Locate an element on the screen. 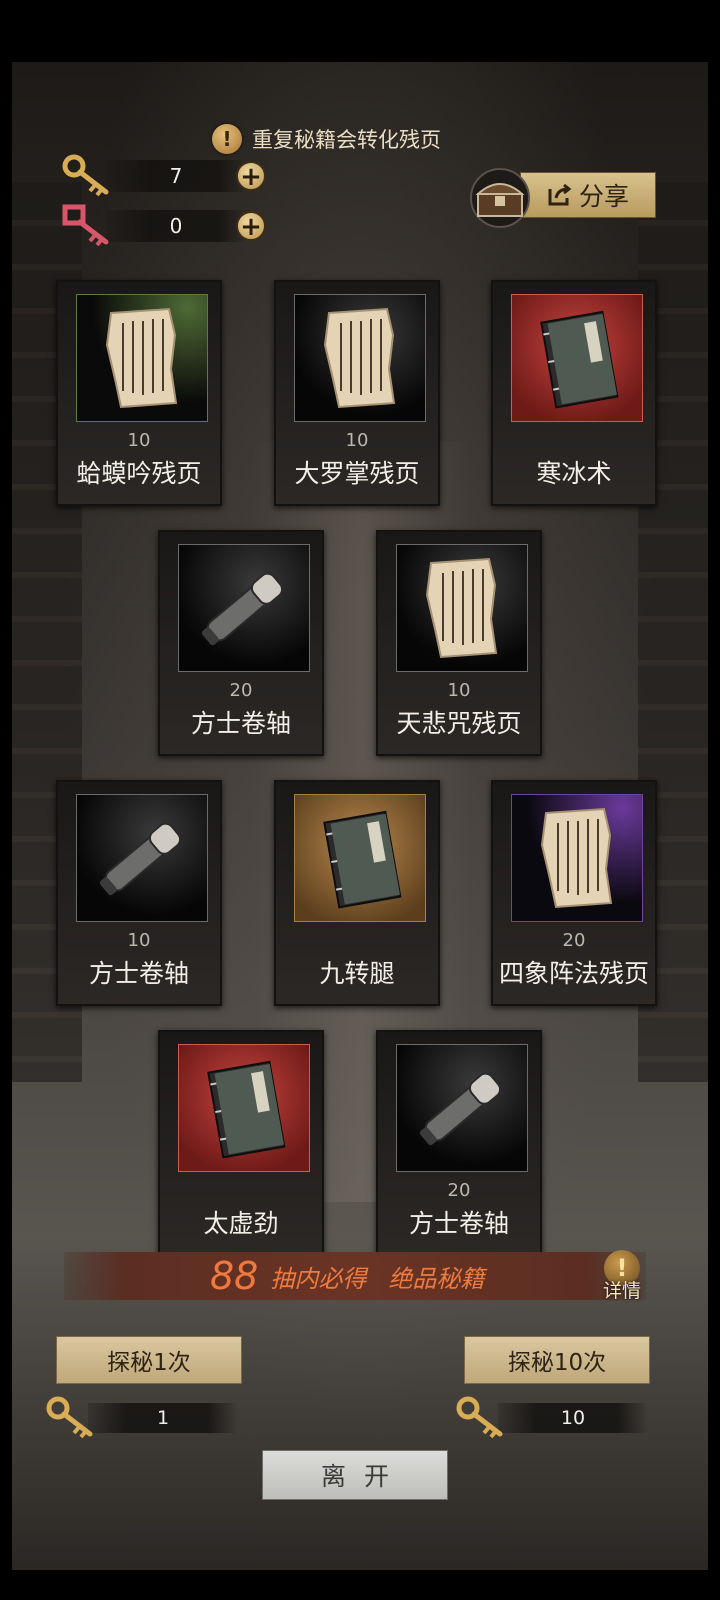  item-card: 太虚劲 is located at coordinates (241, 1143).